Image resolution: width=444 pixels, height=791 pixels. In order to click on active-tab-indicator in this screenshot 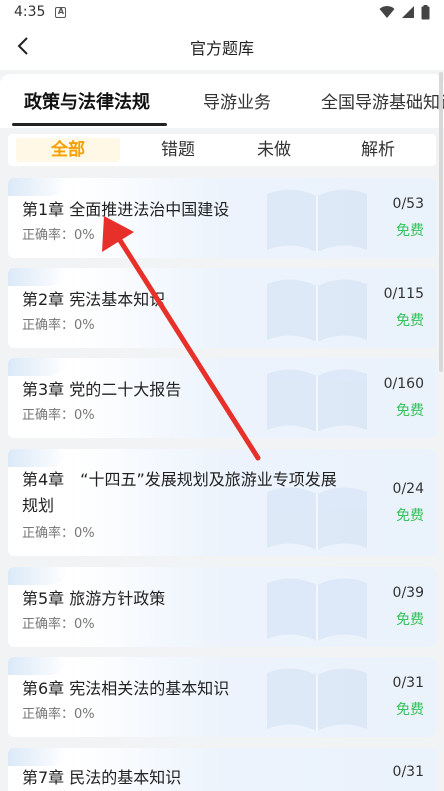, I will do `click(89, 124)`.